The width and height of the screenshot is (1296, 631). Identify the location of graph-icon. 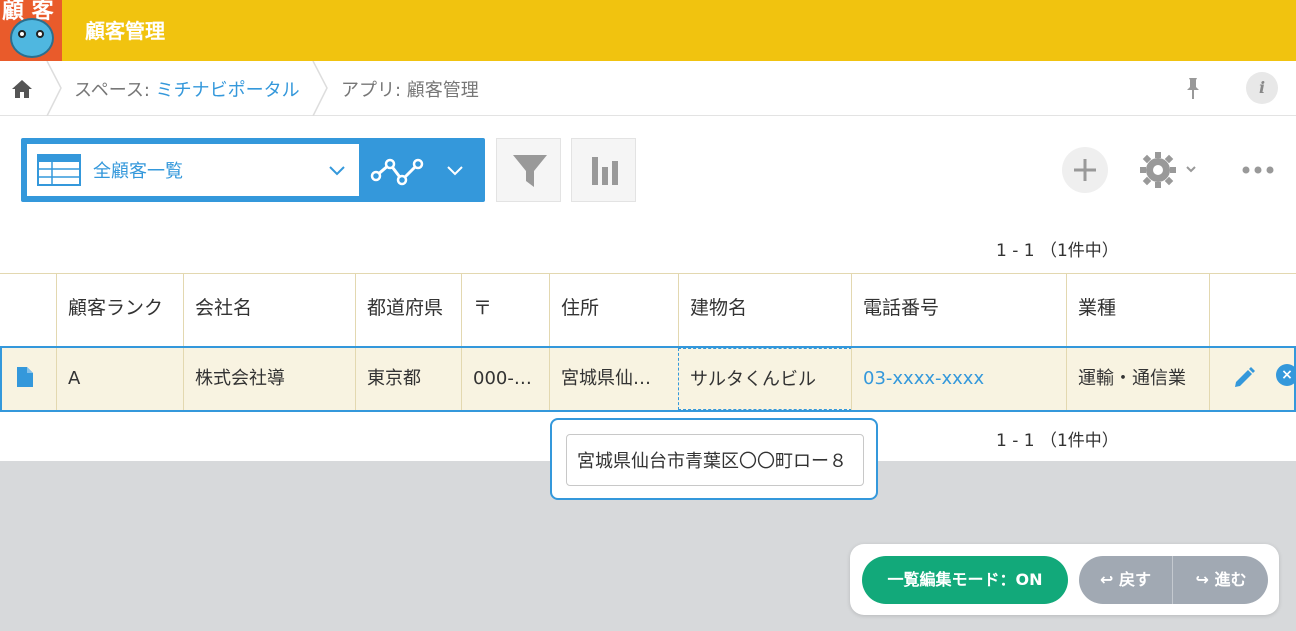
(398, 170).